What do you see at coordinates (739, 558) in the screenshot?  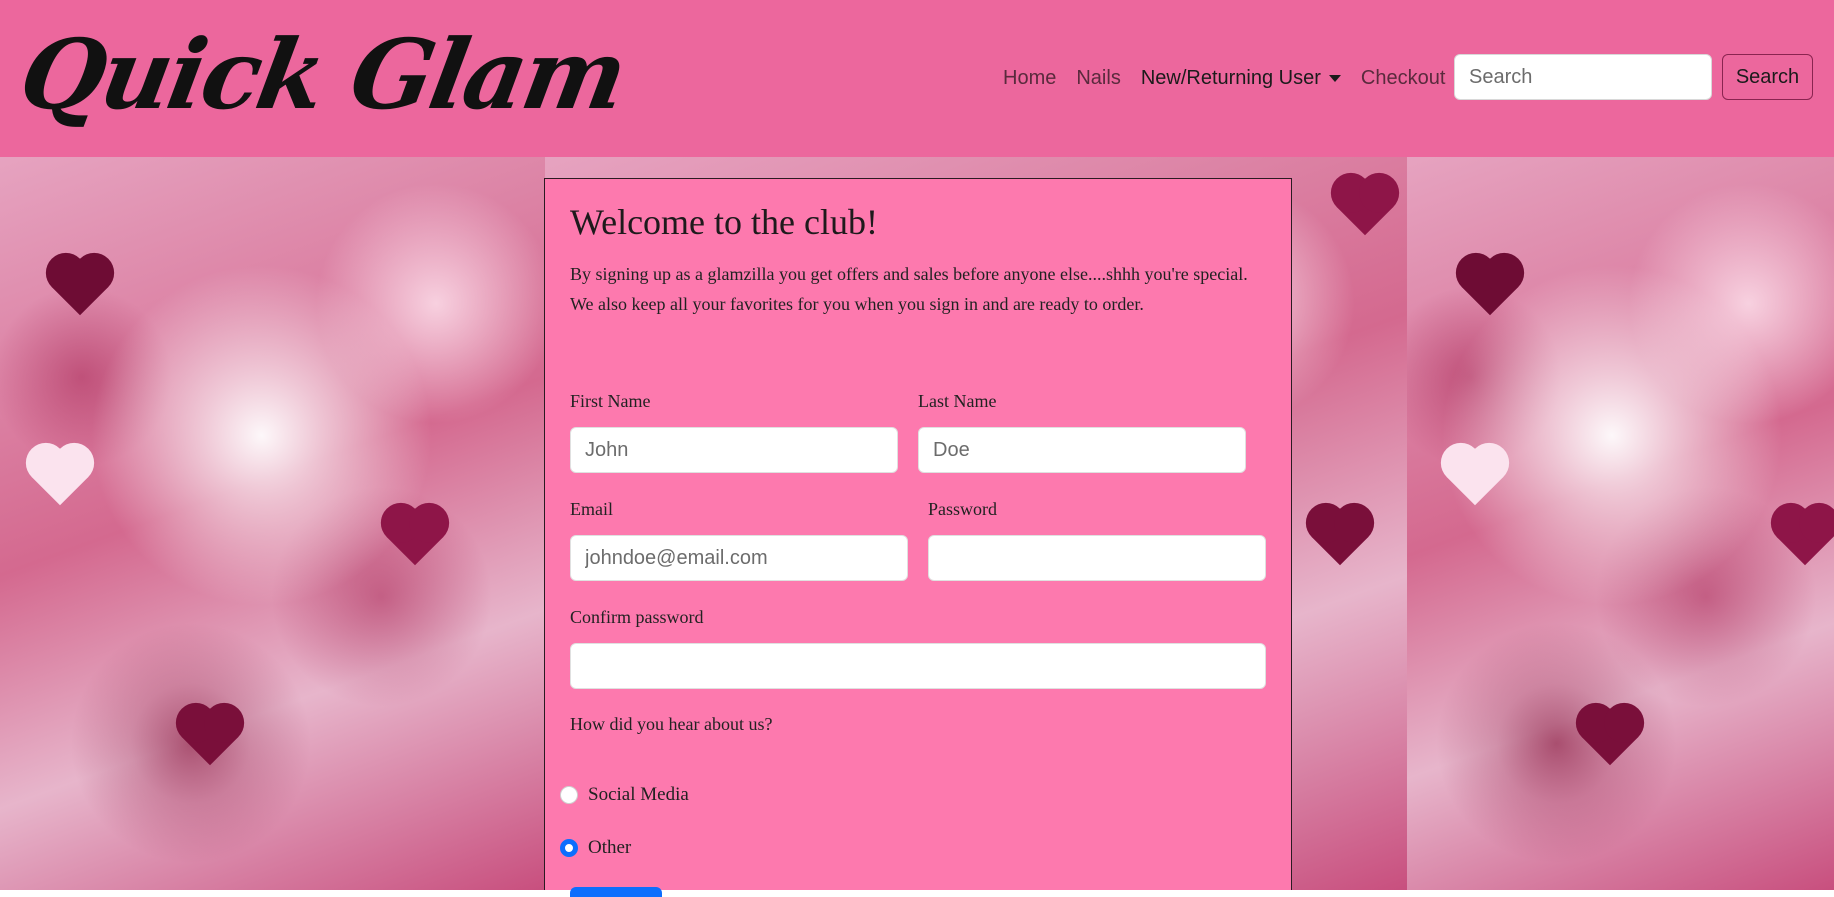 I see `email-field` at bounding box center [739, 558].